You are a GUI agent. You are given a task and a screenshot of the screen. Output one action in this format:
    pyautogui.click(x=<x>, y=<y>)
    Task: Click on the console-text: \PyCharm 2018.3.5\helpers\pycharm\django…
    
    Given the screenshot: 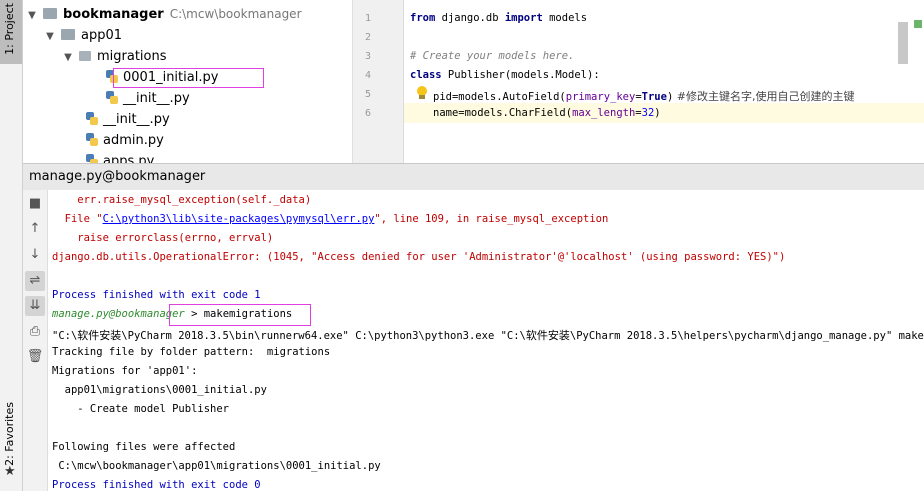 What is the action you would take?
    pyautogui.click(x=746, y=336)
    